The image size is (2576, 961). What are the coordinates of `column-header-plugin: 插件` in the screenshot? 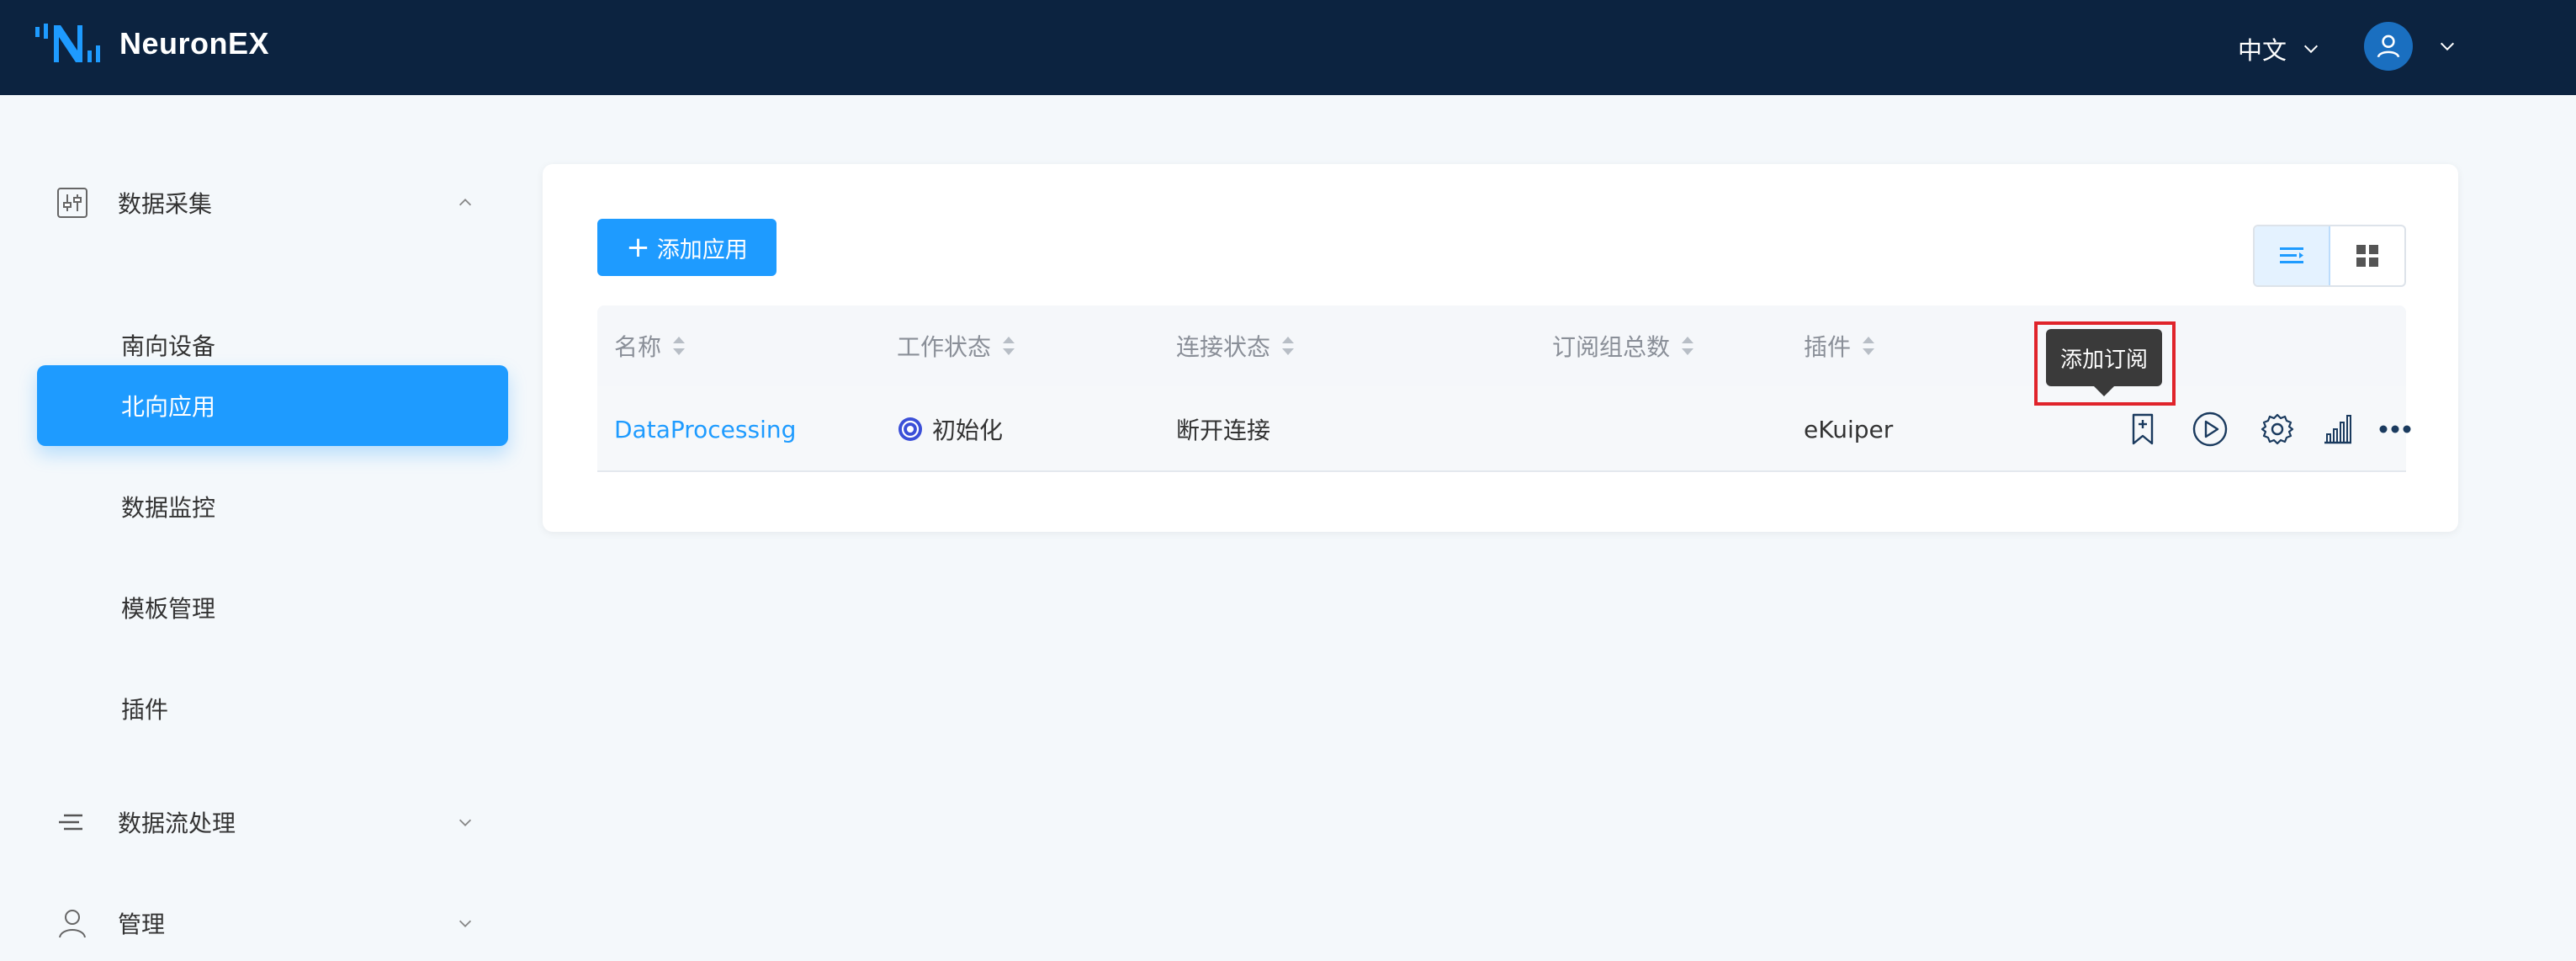 It's located at (1840, 345).